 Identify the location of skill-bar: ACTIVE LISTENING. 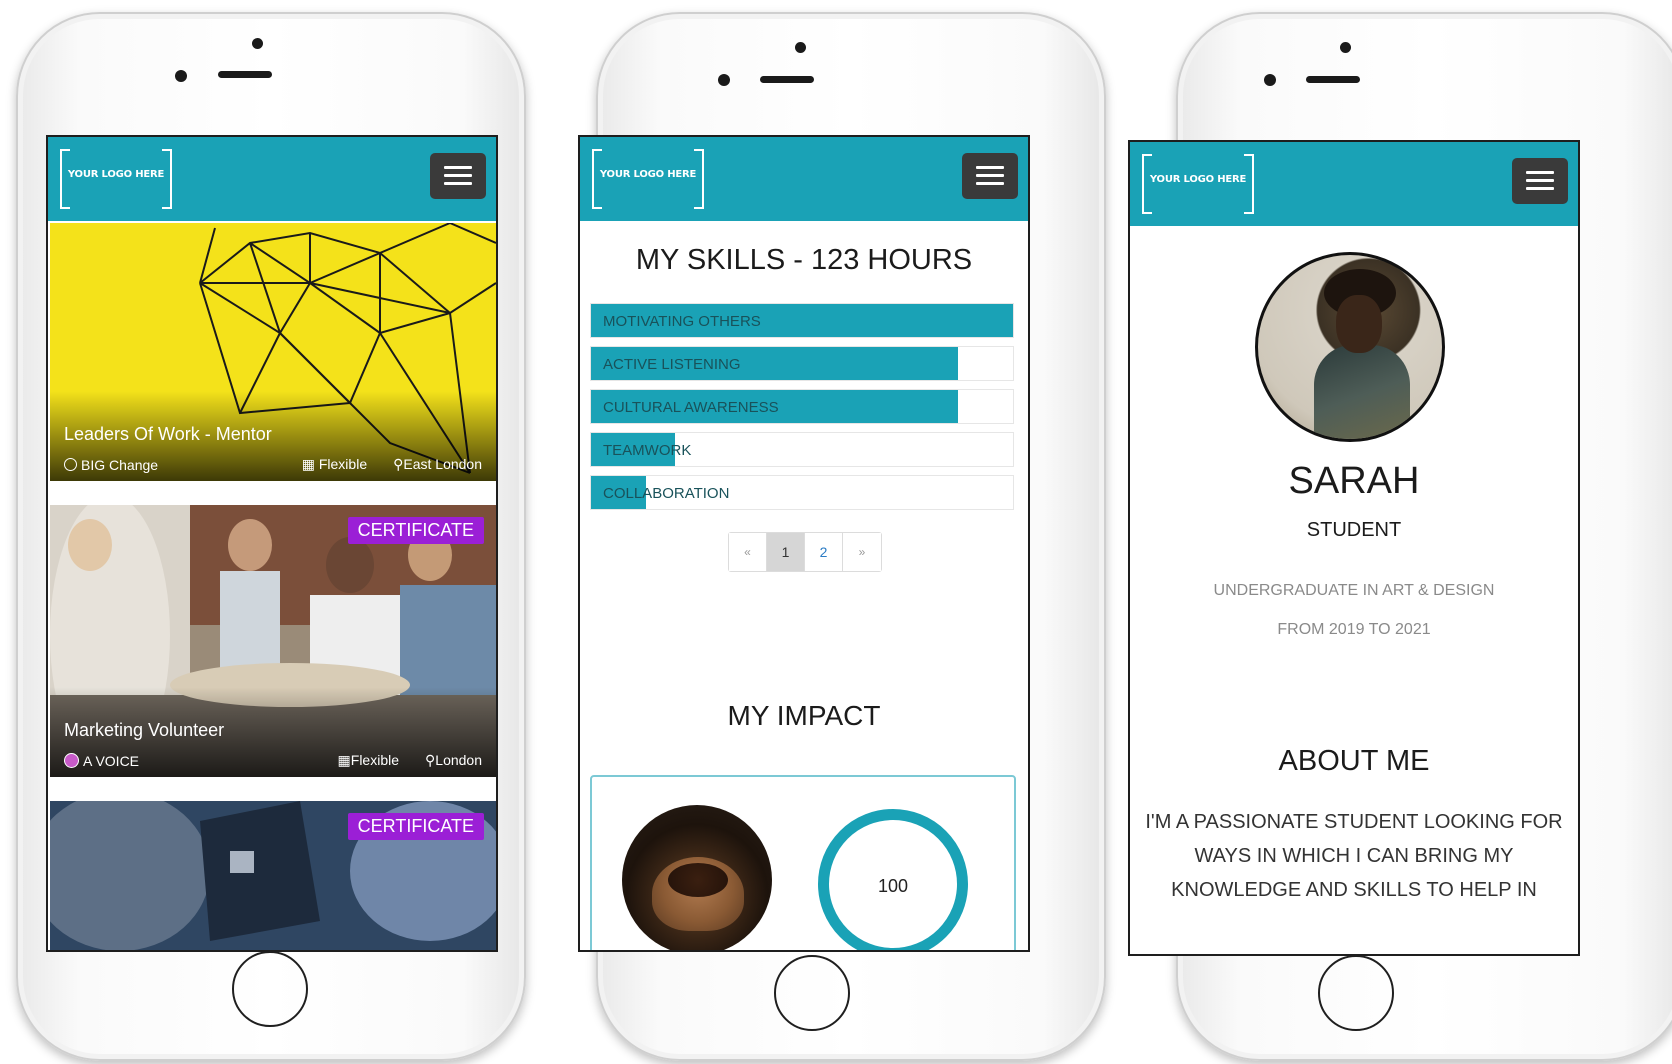
(802, 363).